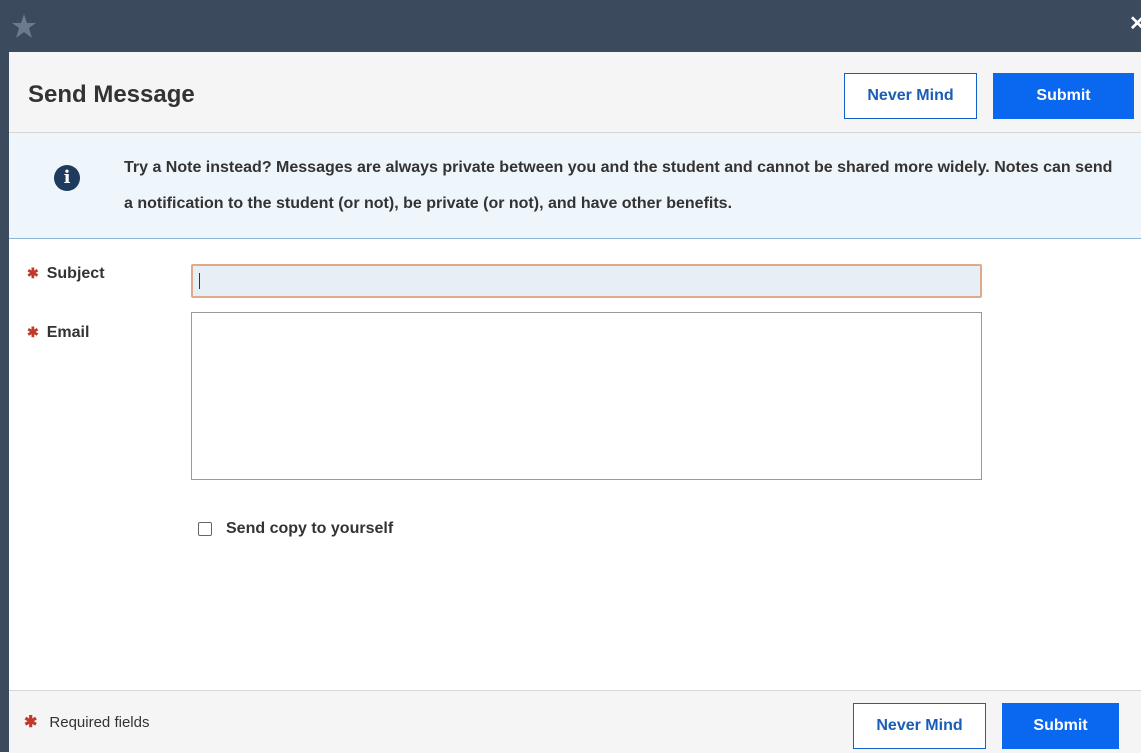 The width and height of the screenshot is (1141, 753). Describe the element at coordinates (919, 726) in the screenshot. I see `never-mind-button-bottom: Never Mind` at that location.